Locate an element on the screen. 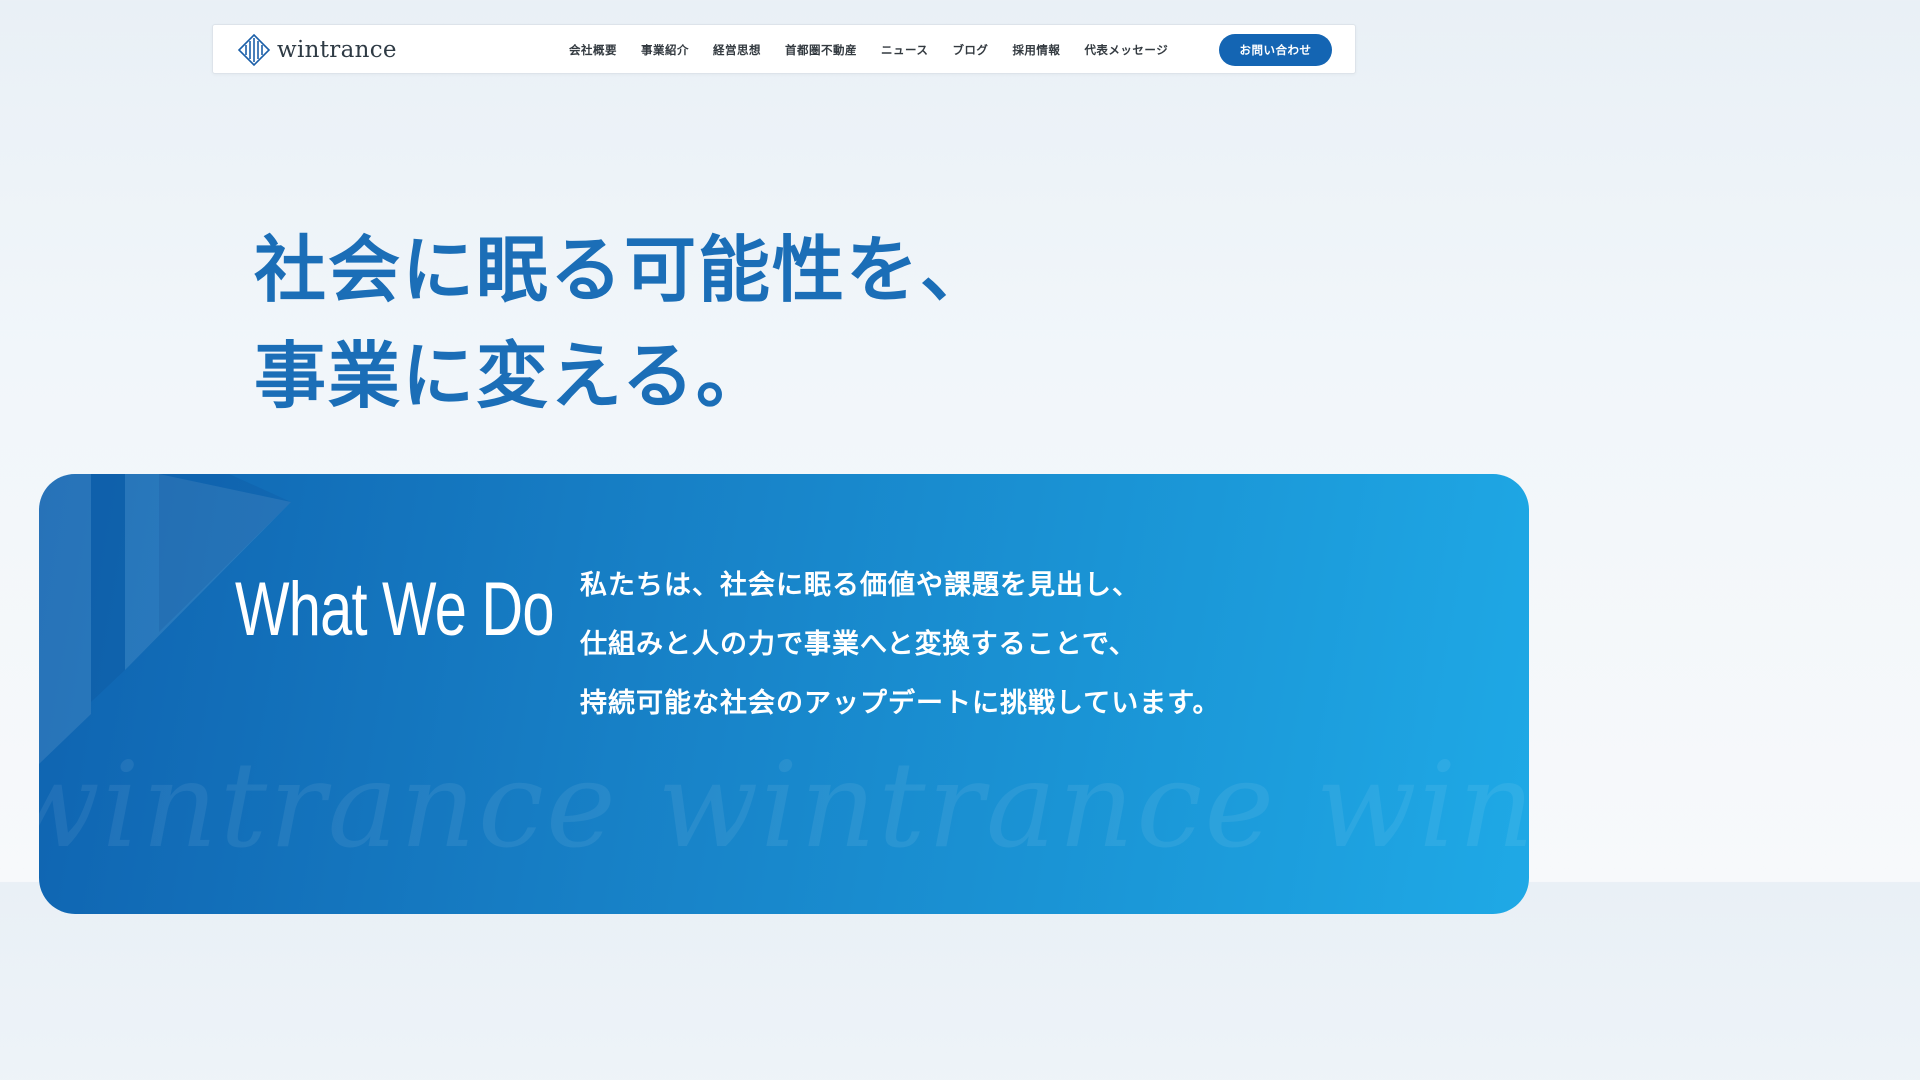 The height and width of the screenshot is (1080, 1920). what-we-do-text-line-3: 持続可能な社会のアップデートに挑戦しています。 is located at coordinates (900, 703).